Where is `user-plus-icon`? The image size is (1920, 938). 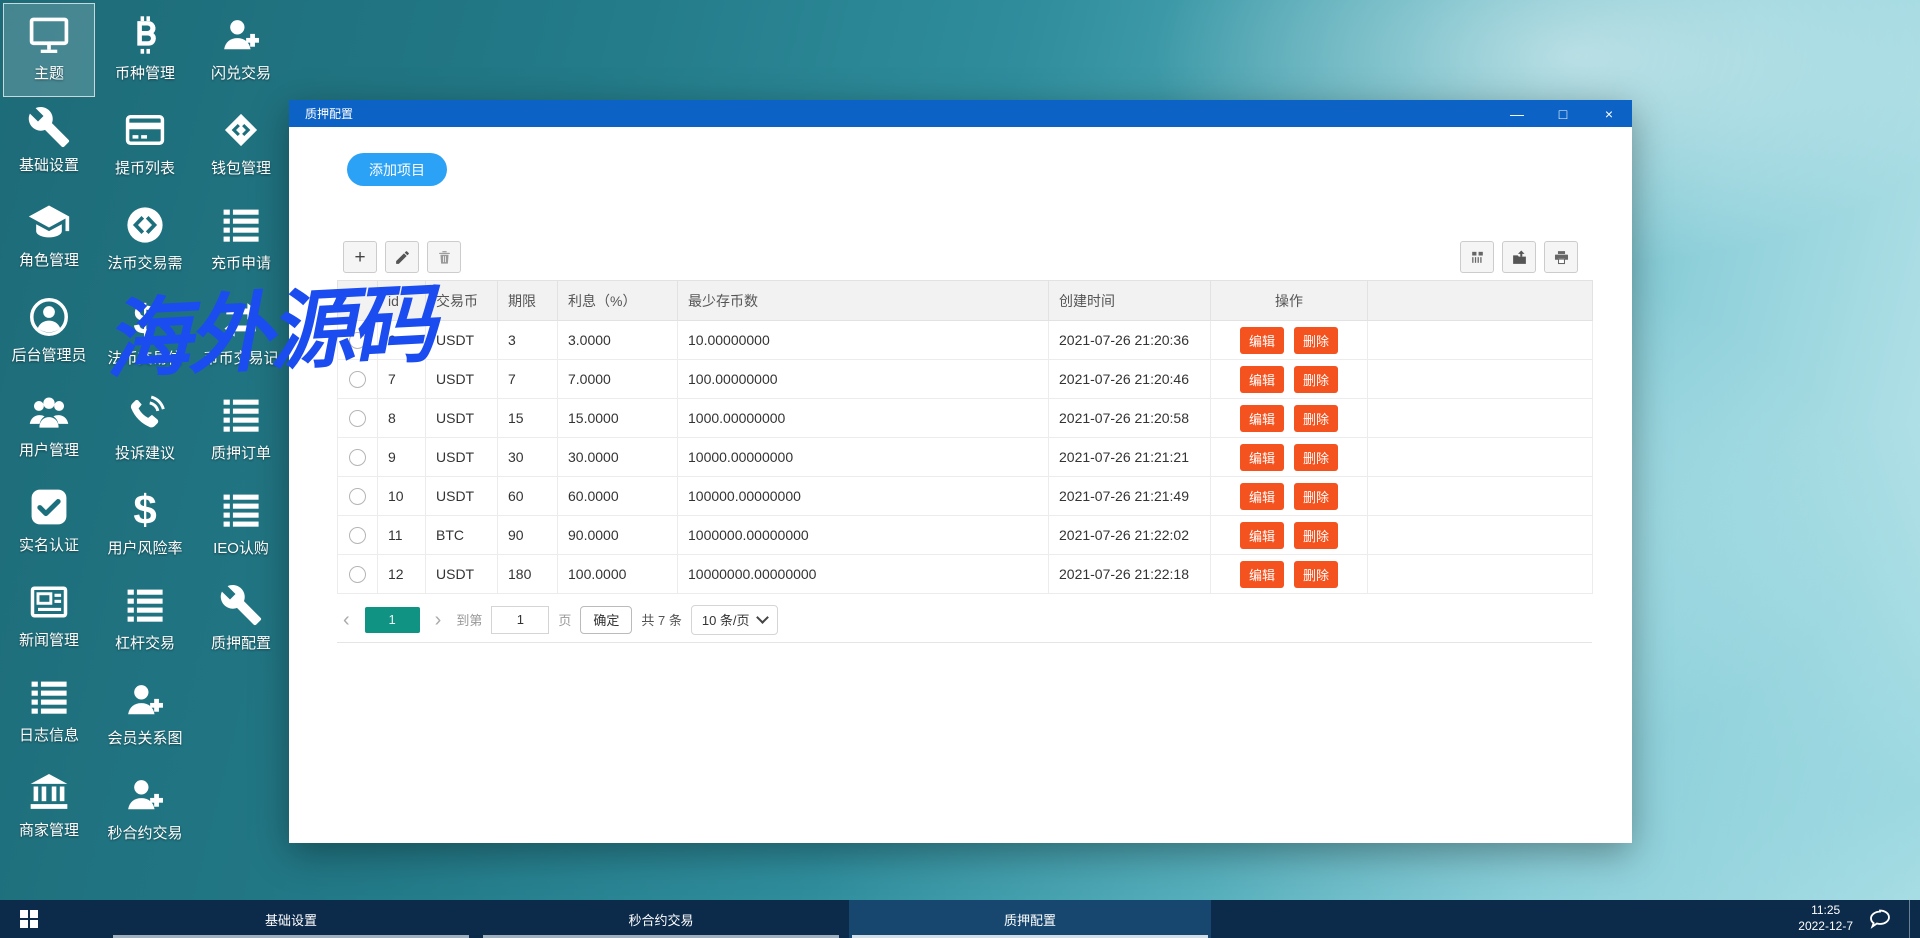 user-plus-icon is located at coordinates (145, 700).